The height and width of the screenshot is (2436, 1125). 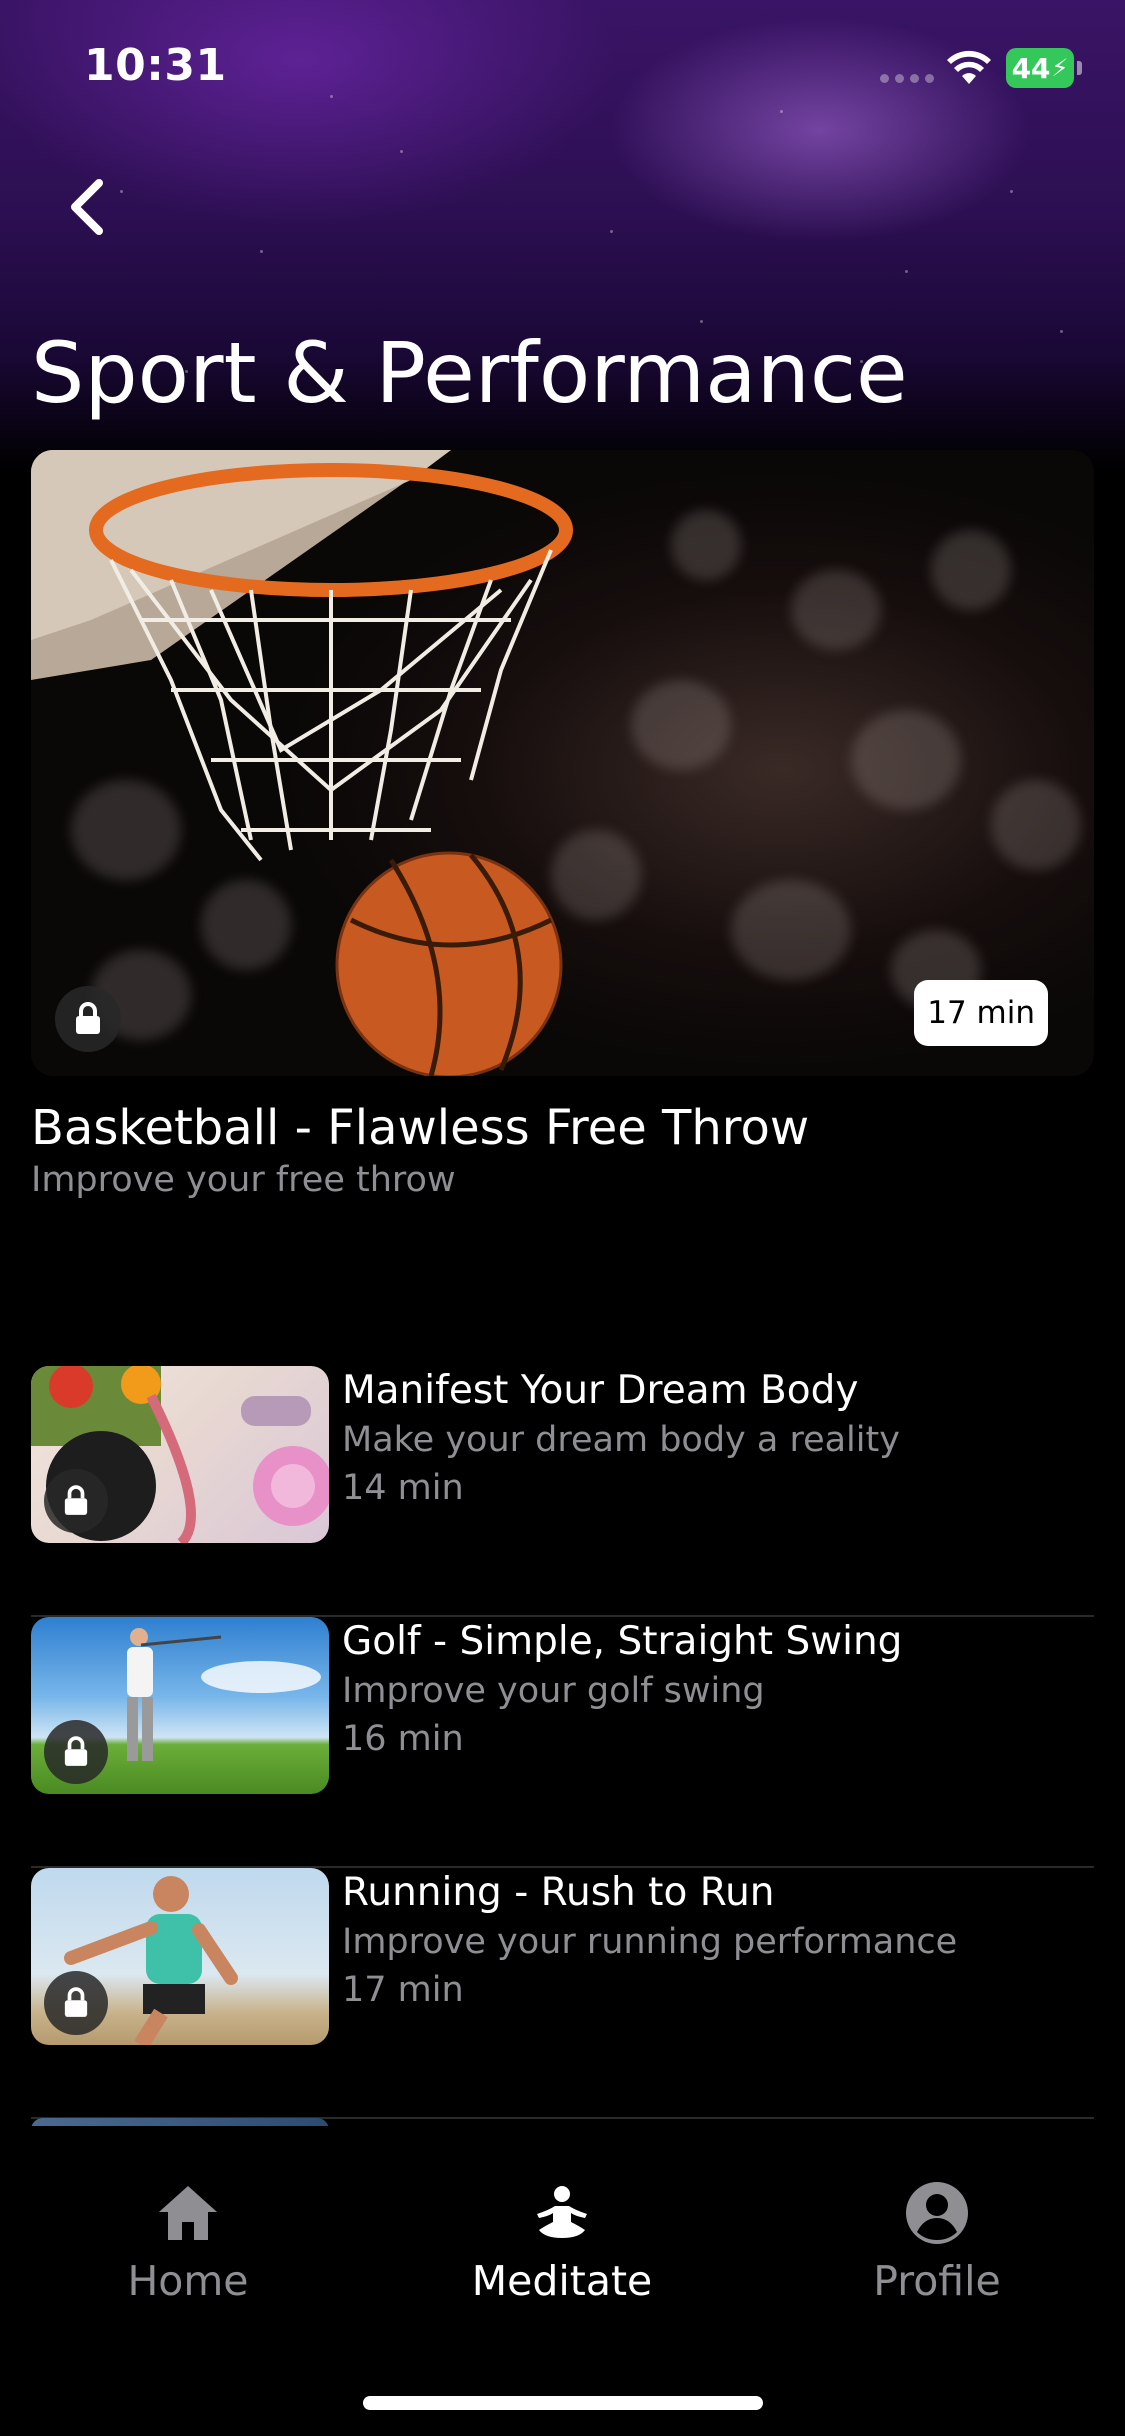 What do you see at coordinates (562, 2245) in the screenshot?
I see `tab-meditate: Meditate` at bounding box center [562, 2245].